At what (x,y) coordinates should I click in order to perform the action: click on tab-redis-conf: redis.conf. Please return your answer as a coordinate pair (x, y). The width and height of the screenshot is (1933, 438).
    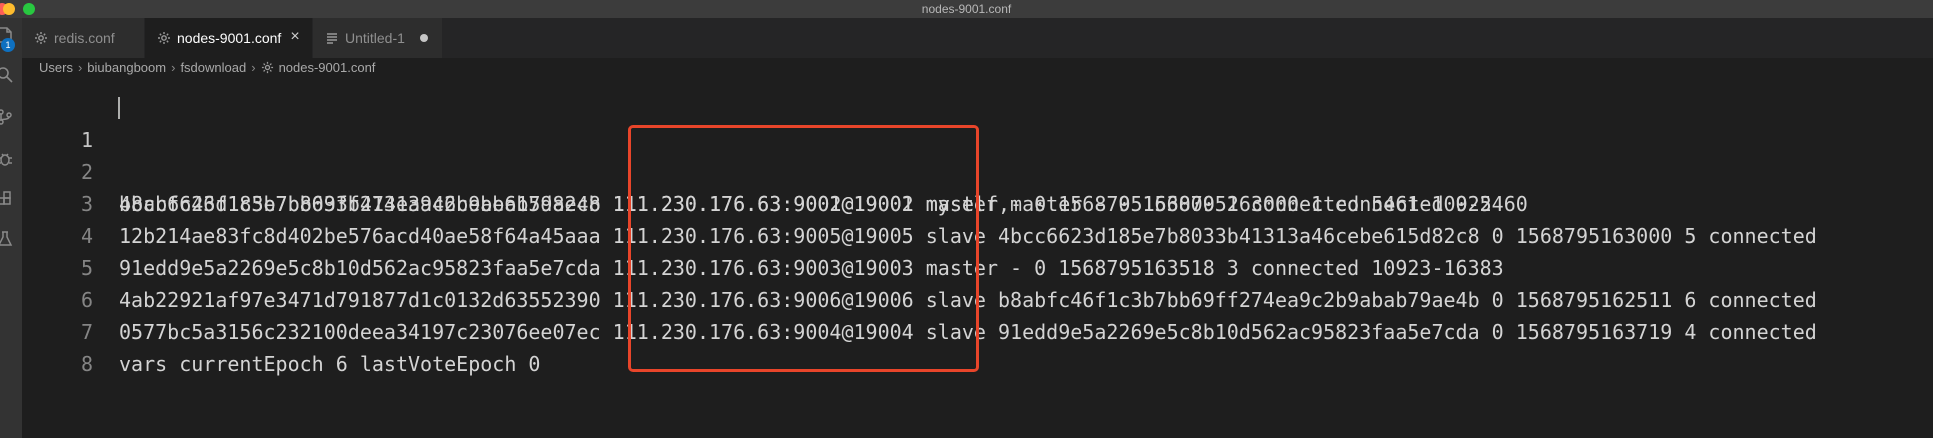
    Looking at the image, I should click on (83, 38).